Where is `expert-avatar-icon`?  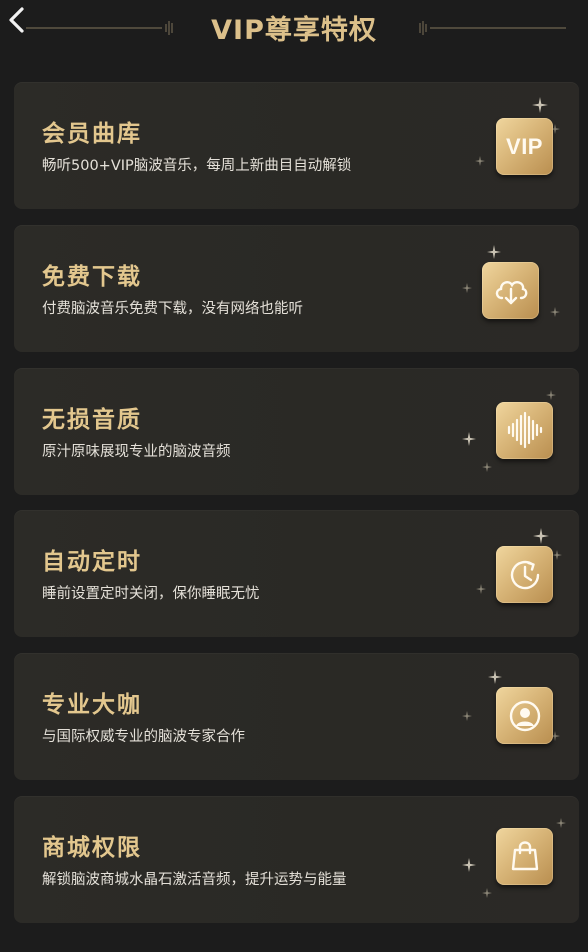 expert-avatar-icon is located at coordinates (524, 716).